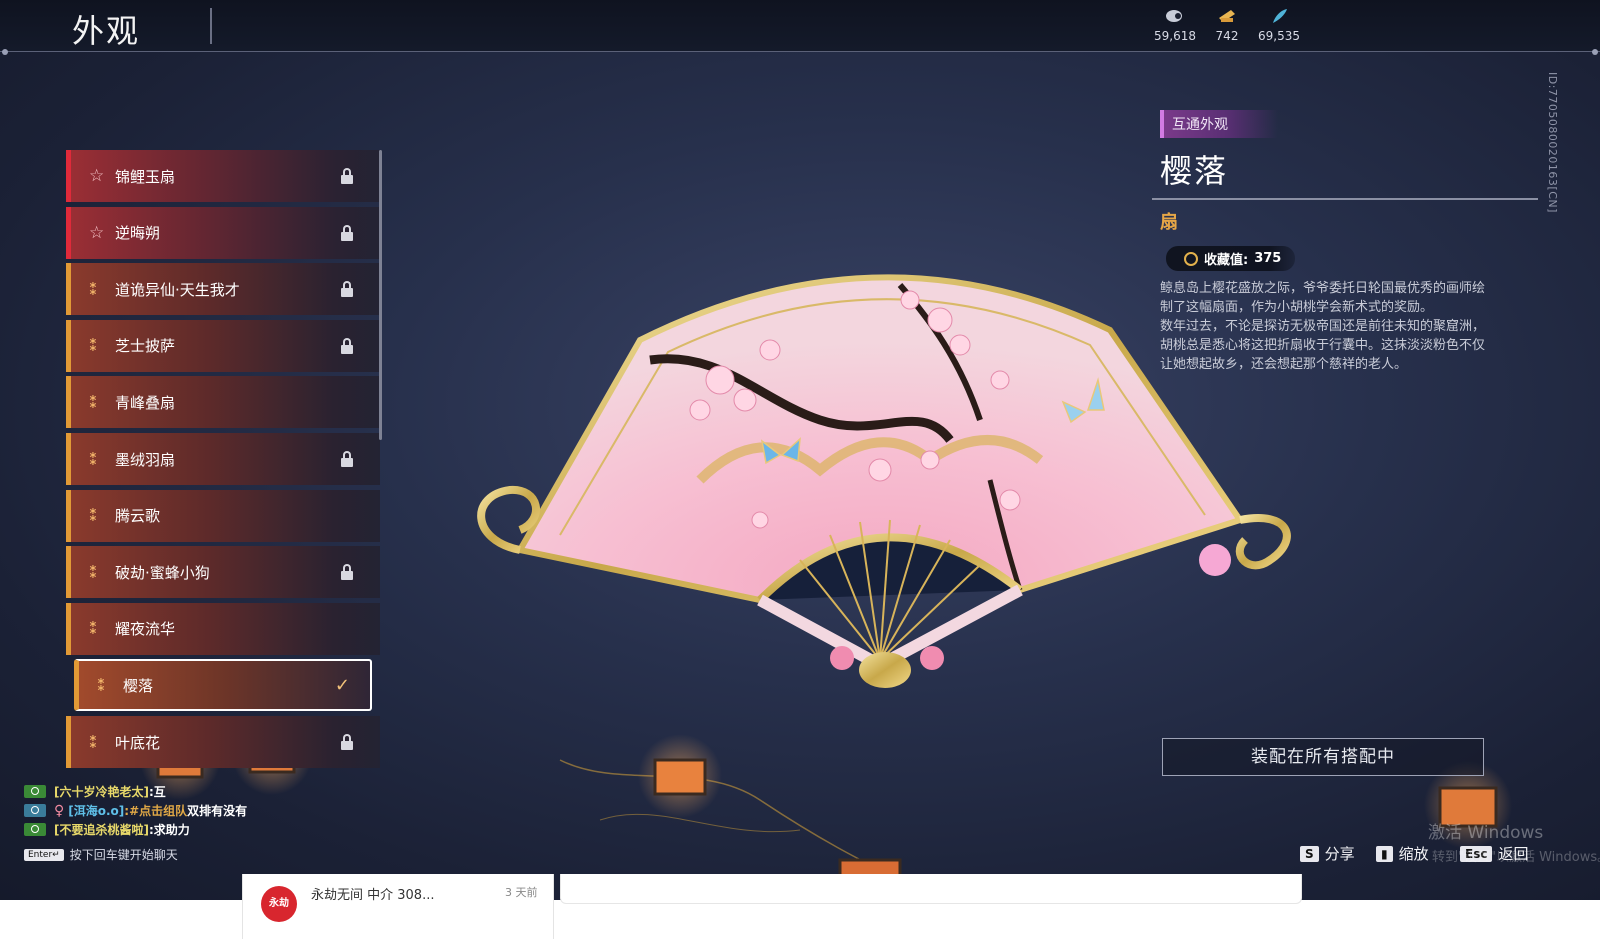 This screenshot has height=939, width=1616. What do you see at coordinates (145, 346) in the screenshot?
I see `skin-list-item-label: 芝士披萨` at bounding box center [145, 346].